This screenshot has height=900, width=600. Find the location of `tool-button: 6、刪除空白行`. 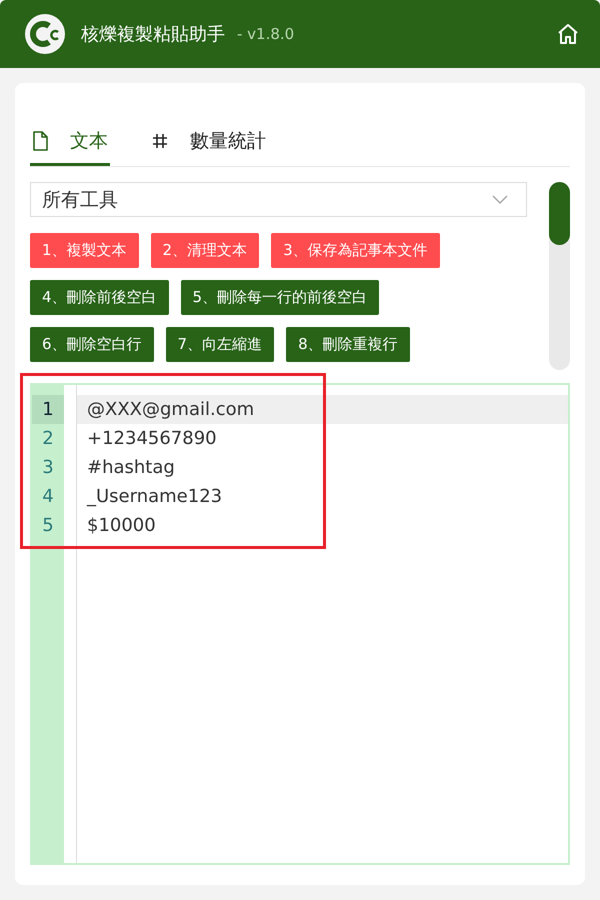

tool-button: 6、刪除空白行 is located at coordinates (92, 344).